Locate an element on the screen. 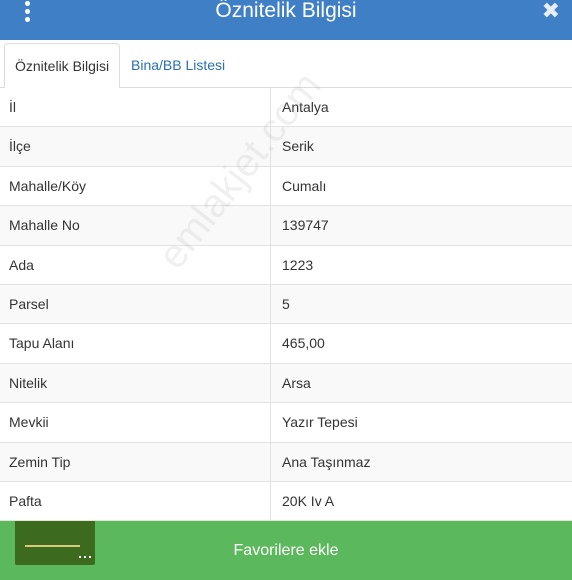  attribute-value: Arsa is located at coordinates (296, 382).